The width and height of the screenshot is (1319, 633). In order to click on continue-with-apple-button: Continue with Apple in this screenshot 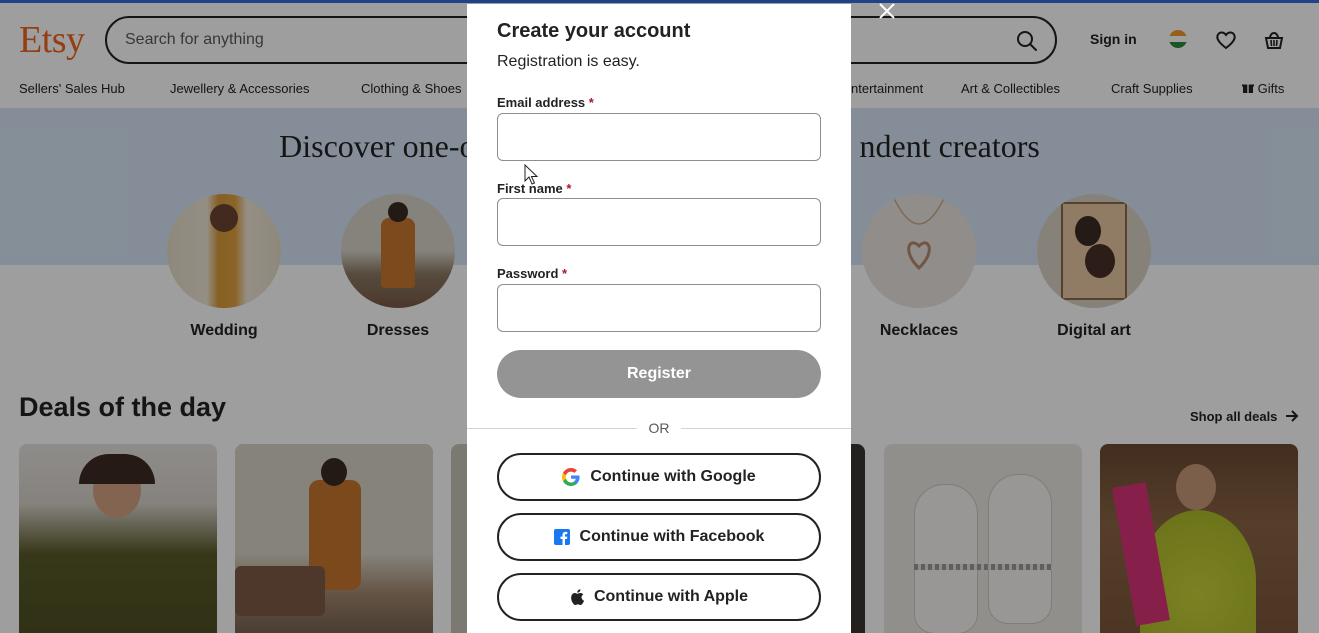, I will do `click(659, 597)`.